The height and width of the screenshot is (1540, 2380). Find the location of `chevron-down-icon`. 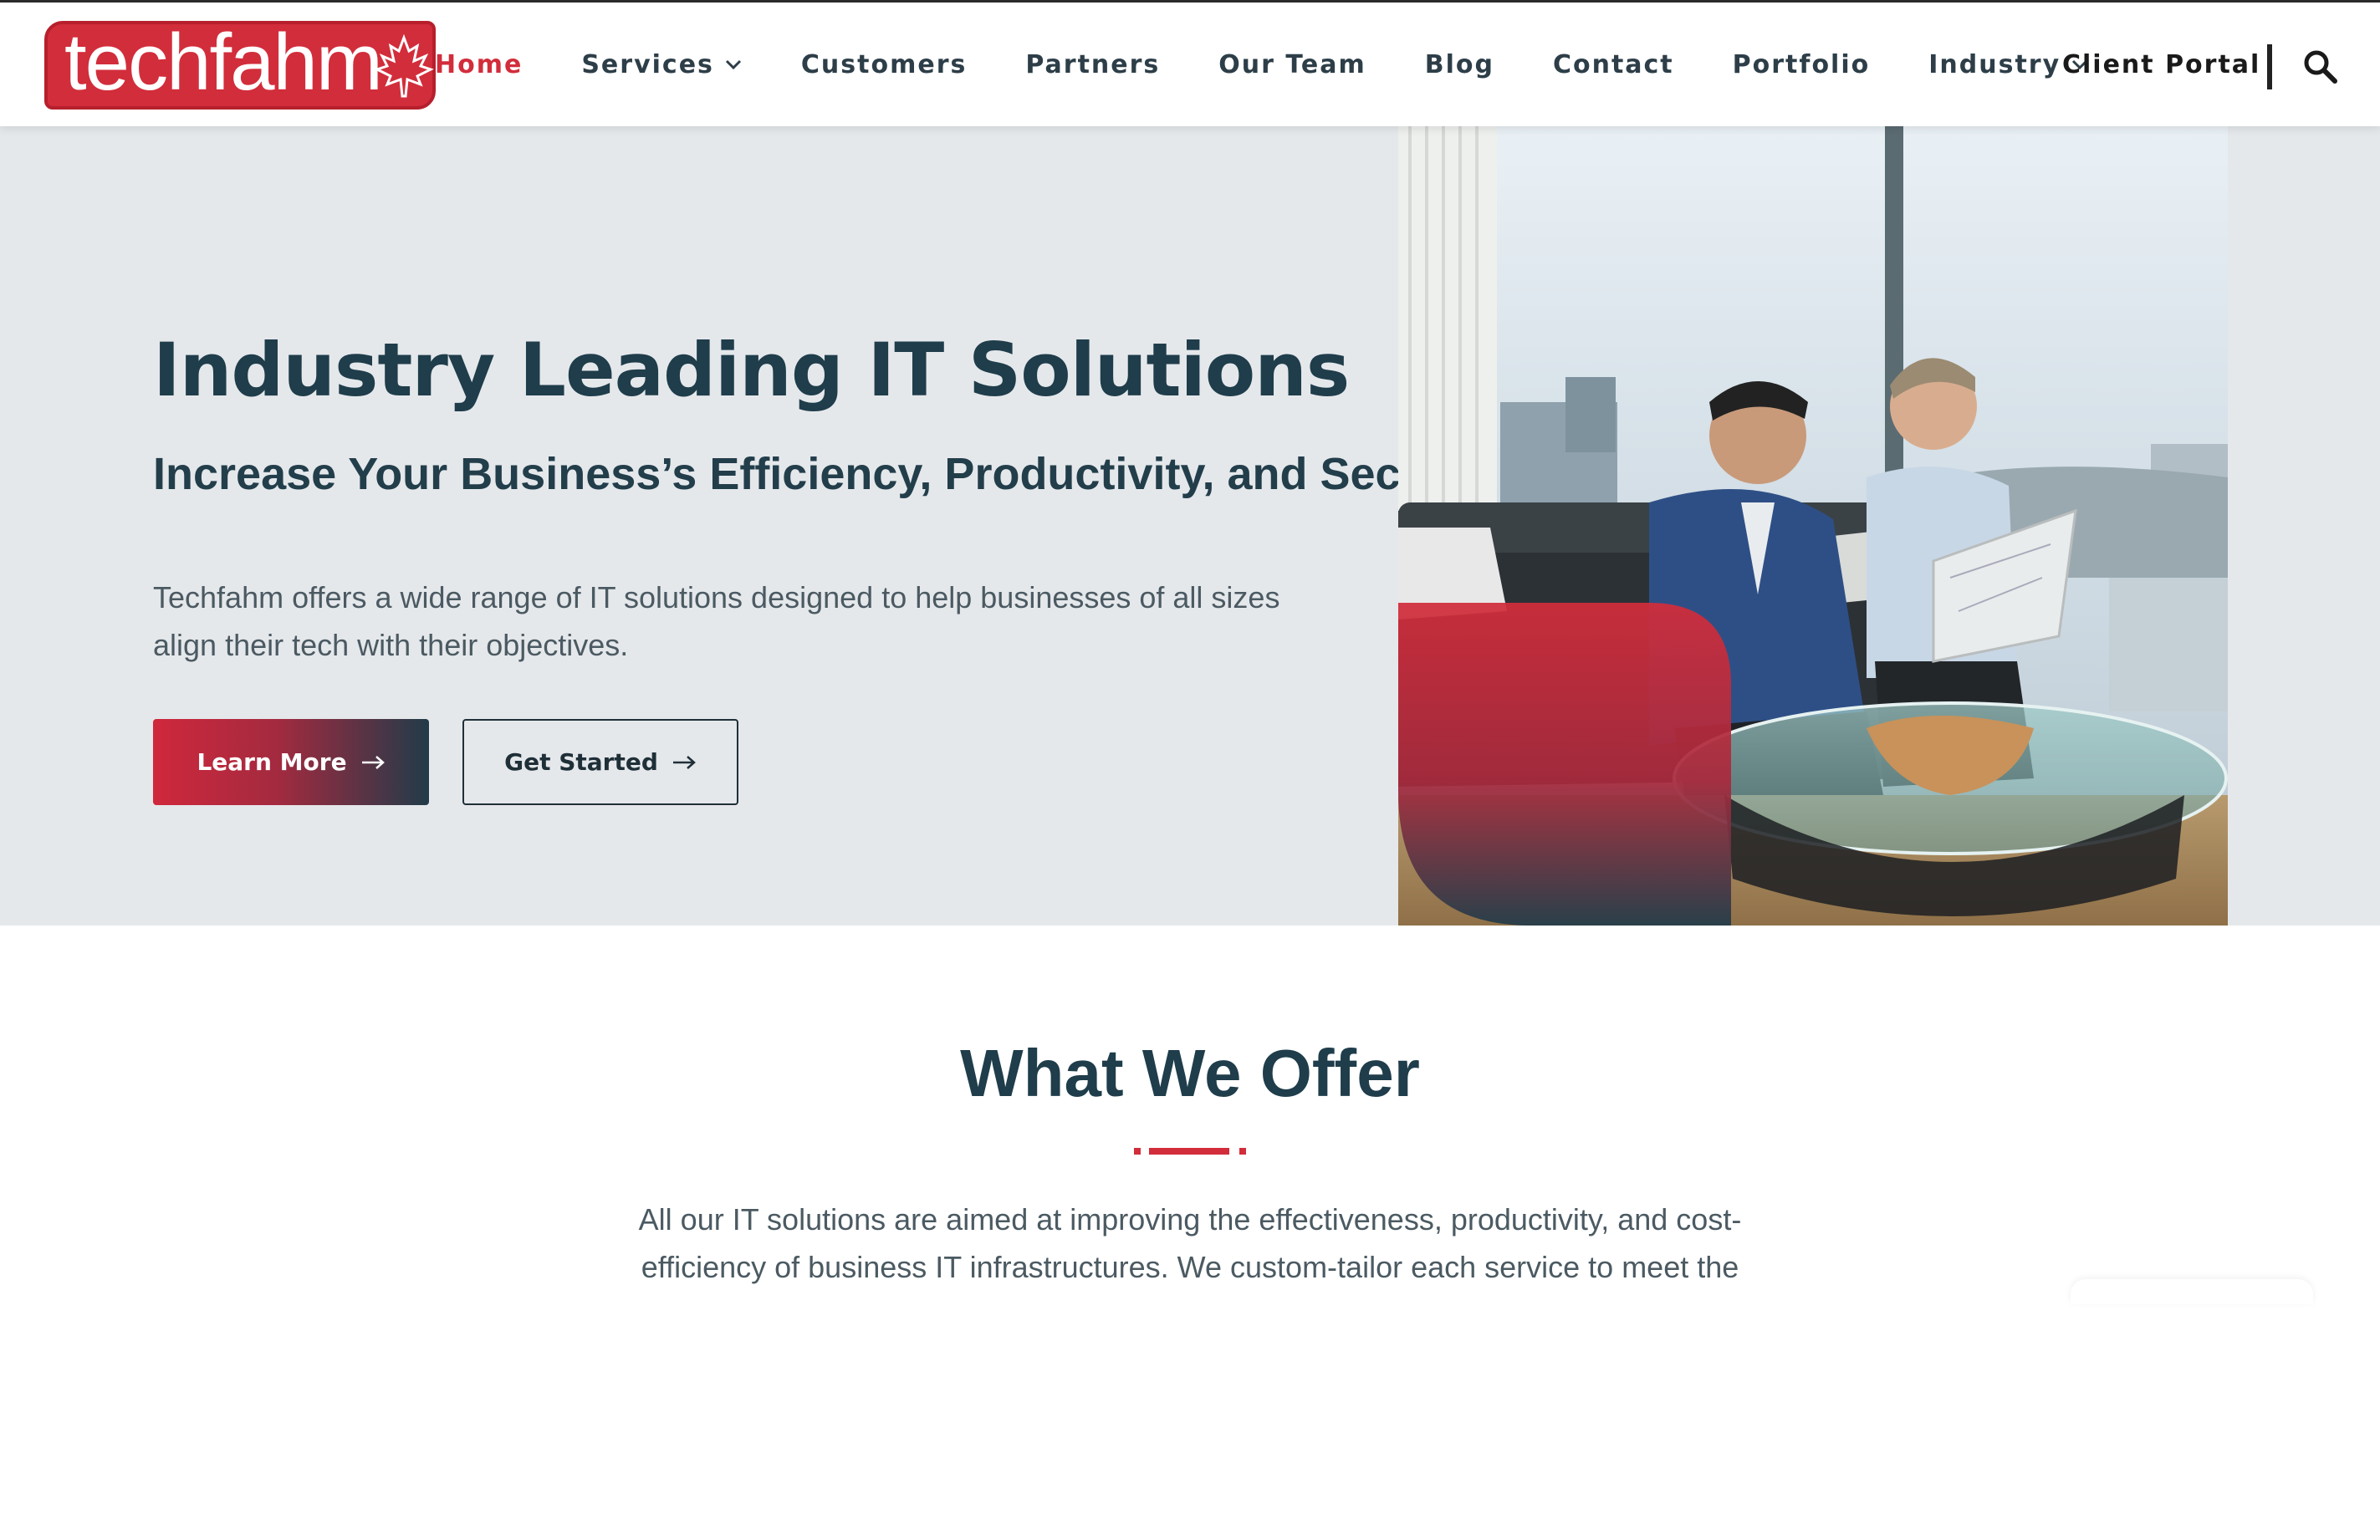

chevron-down-icon is located at coordinates (733, 64).